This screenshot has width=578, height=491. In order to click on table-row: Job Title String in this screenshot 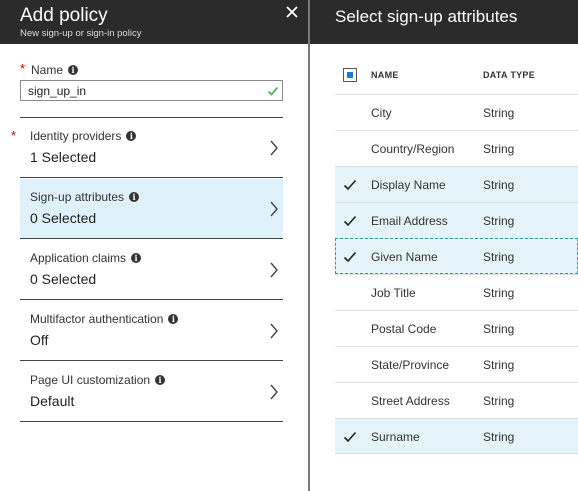, I will do `click(456, 292)`.